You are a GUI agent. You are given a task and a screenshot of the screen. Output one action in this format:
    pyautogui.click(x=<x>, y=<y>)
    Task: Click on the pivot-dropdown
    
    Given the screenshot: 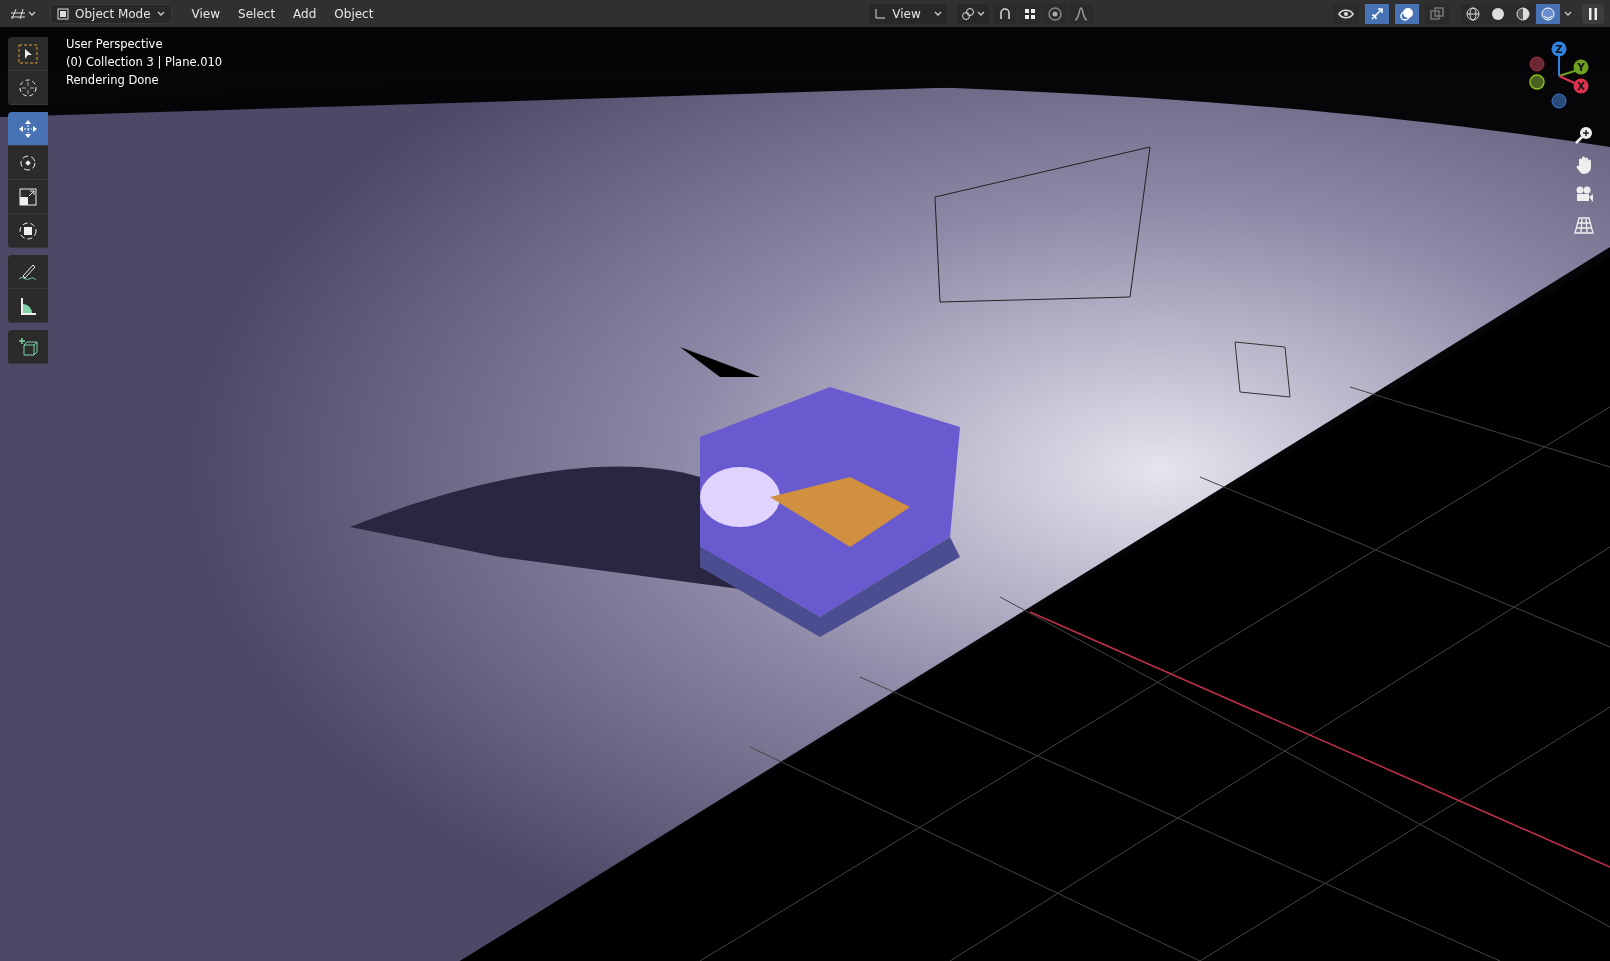 What is the action you would take?
    pyautogui.click(x=973, y=13)
    